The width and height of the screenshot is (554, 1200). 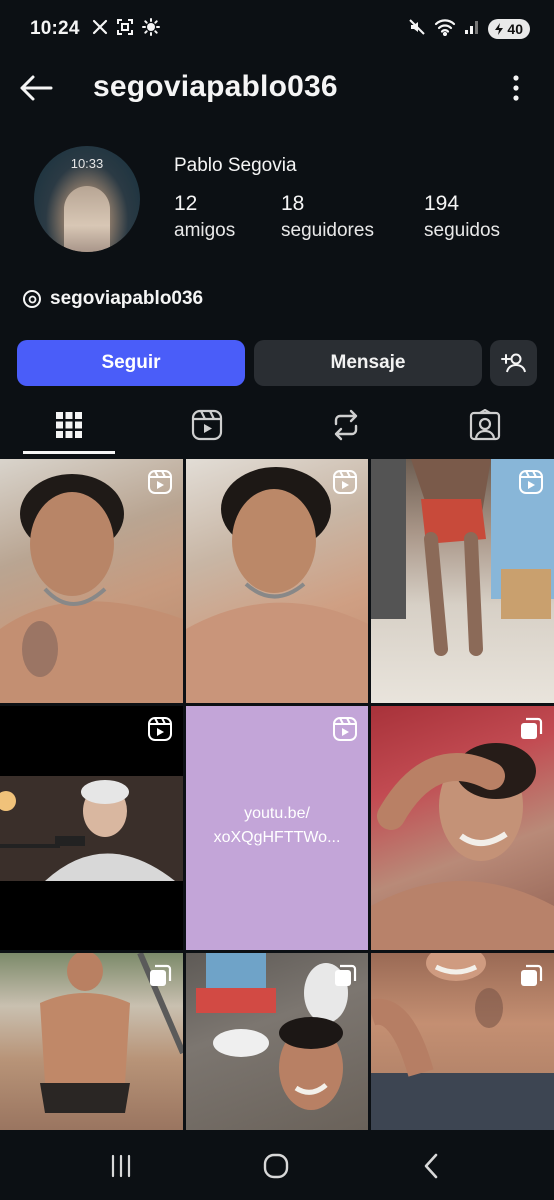 What do you see at coordinates (87, 163) in the screenshot?
I see `avatar-time: 10:33` at bounding box center [87, 163].